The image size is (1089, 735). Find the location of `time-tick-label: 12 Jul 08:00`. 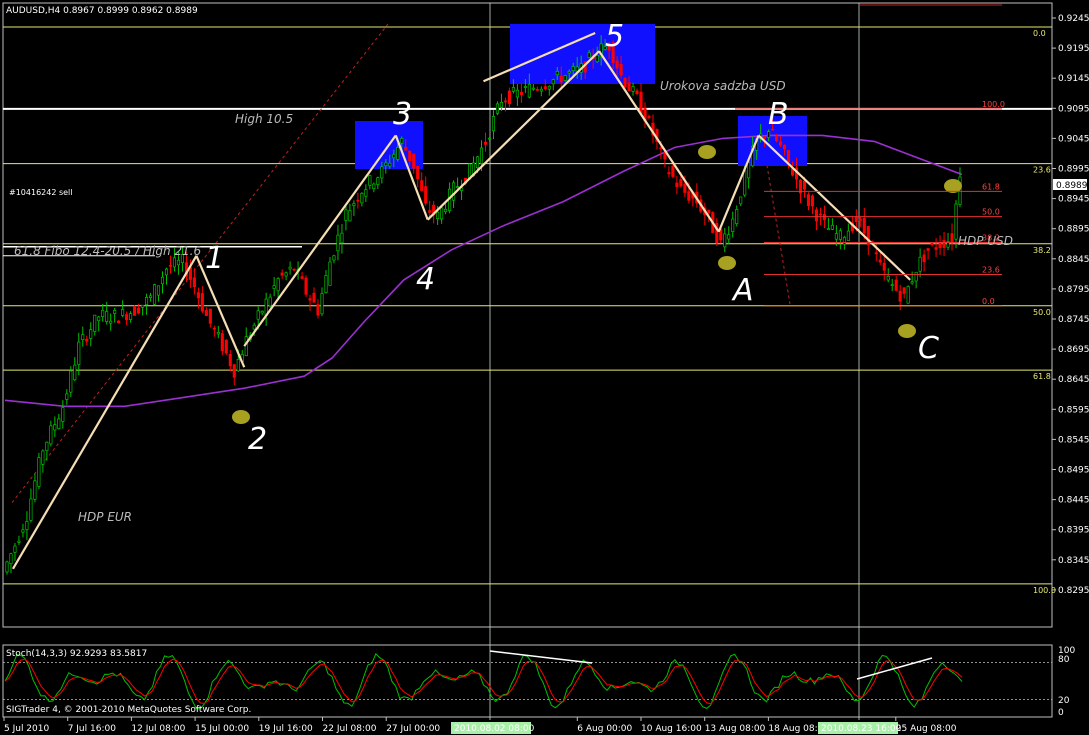

time-tick-label: 12 Jul 08:00 is located at coordinates (158, 729).